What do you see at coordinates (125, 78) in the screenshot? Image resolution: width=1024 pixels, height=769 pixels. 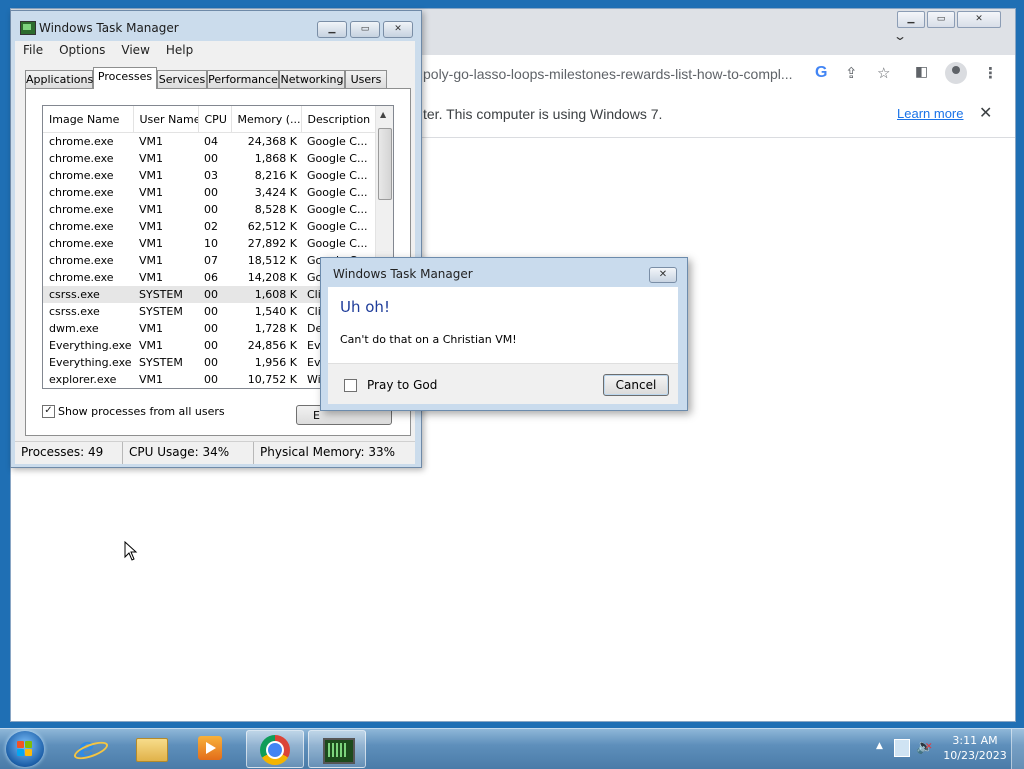 I see `tab-processes: Processes` at bounding box center [125, 78].